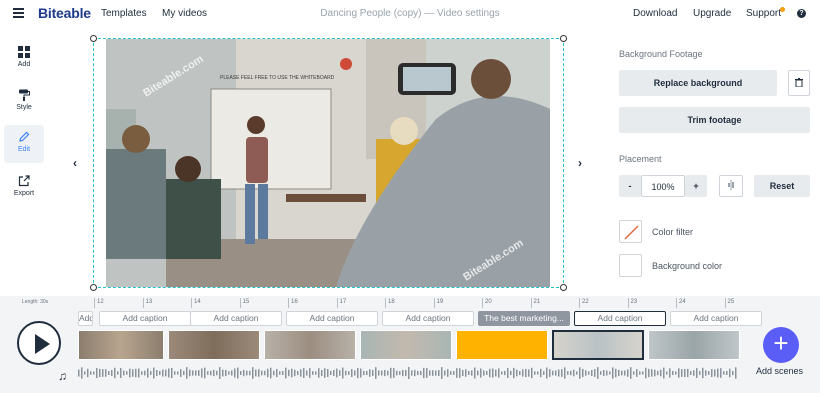 This screenshot has width=820, height=393. I want to click on play-button, so click(39, 343).